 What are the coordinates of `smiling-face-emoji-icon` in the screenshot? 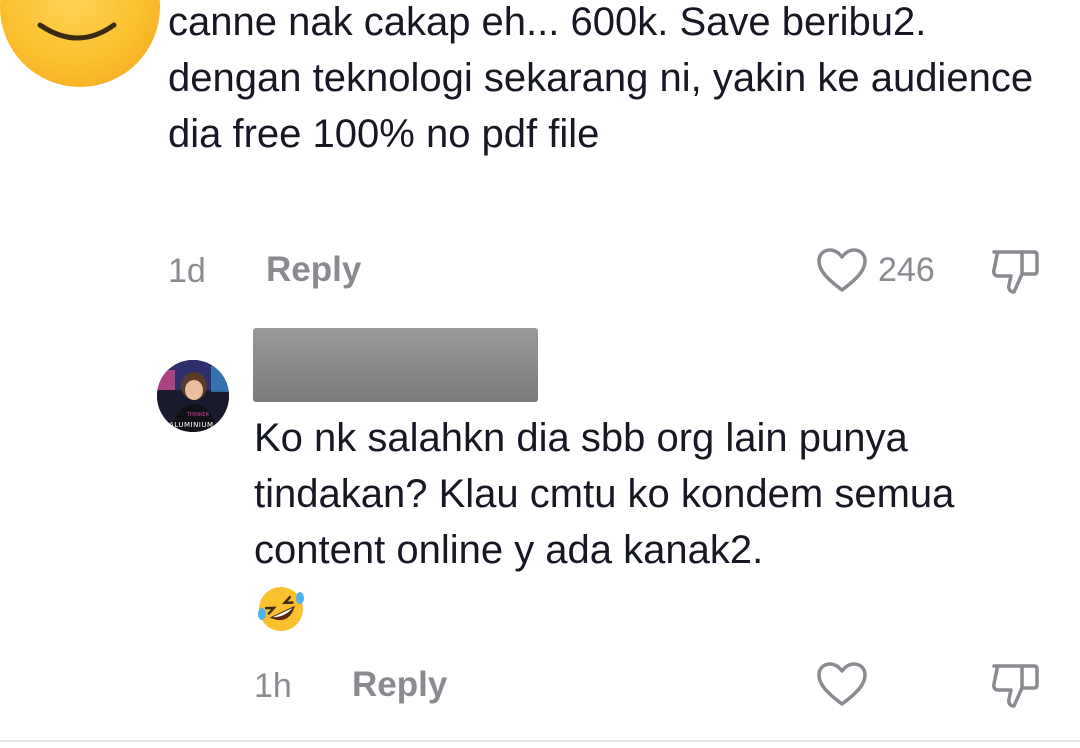 It's located at (80, 43).